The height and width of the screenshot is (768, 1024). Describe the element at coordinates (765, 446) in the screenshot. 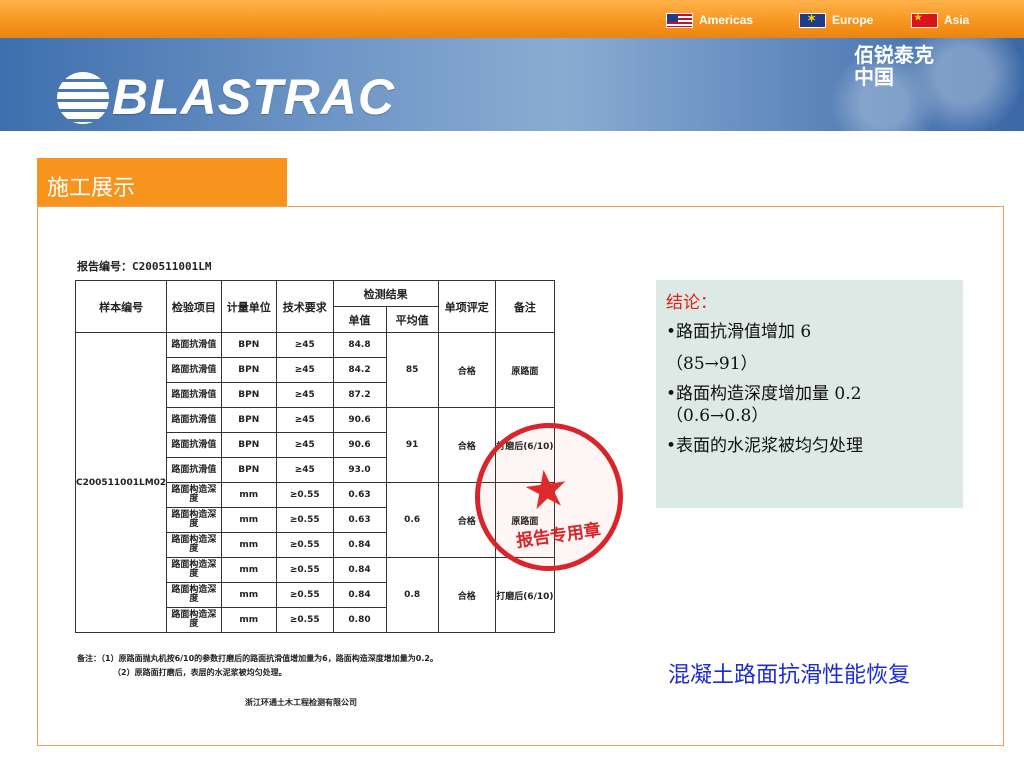

I see `conclusion-point: •表面的水泥浆被均匀处理` at that location.